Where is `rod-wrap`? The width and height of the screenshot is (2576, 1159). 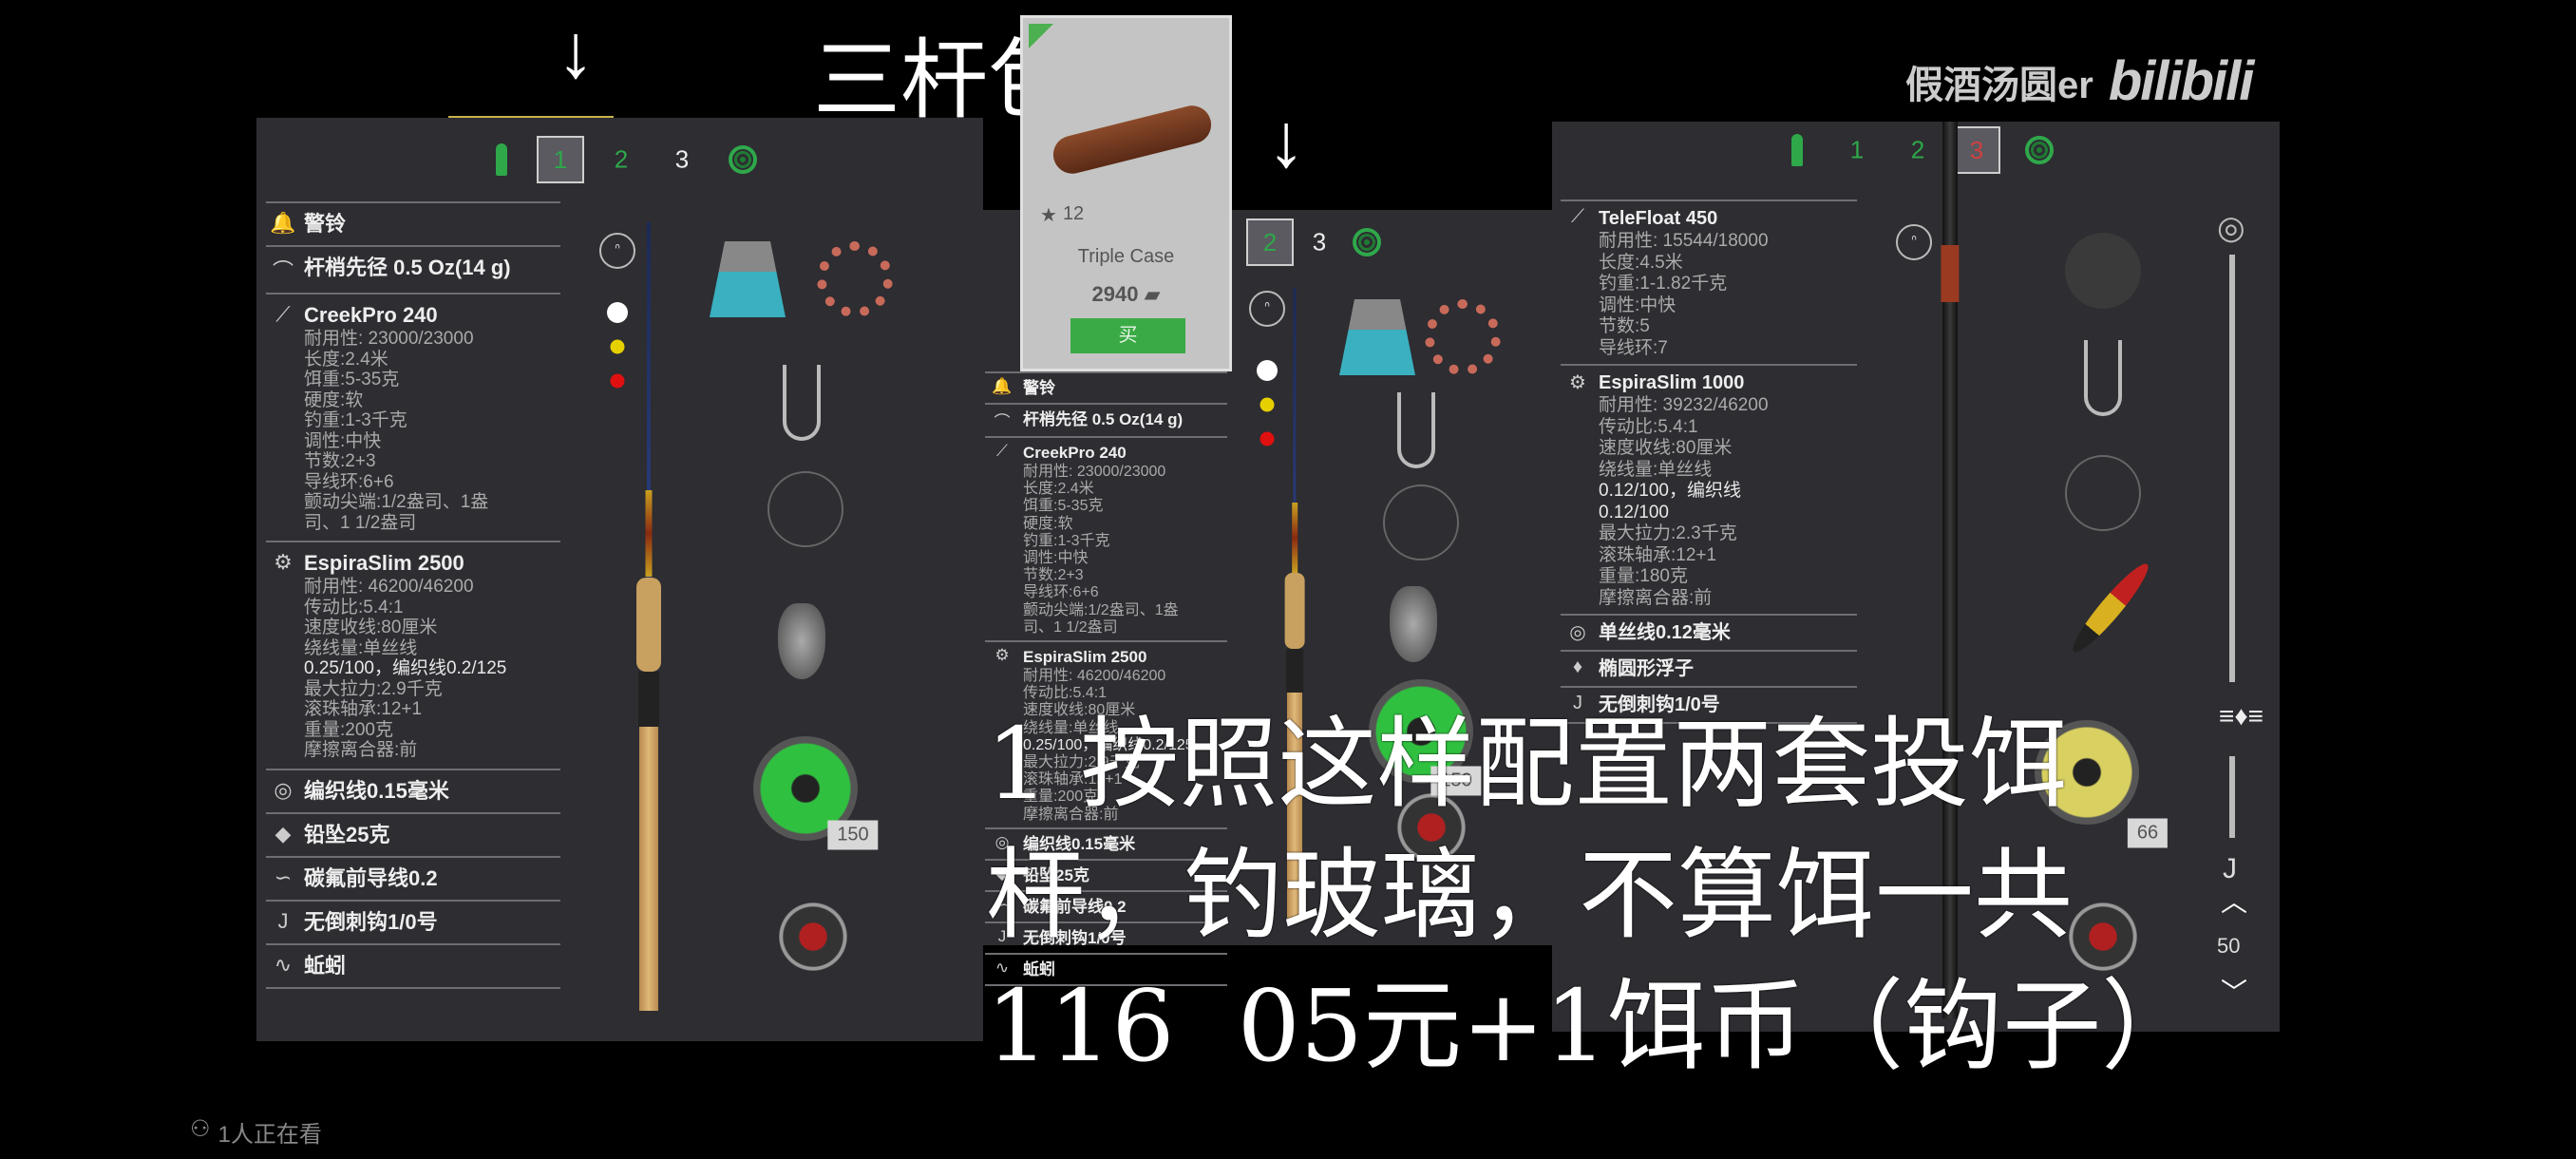
rod-wrap is located at coordinates (1294, 538).